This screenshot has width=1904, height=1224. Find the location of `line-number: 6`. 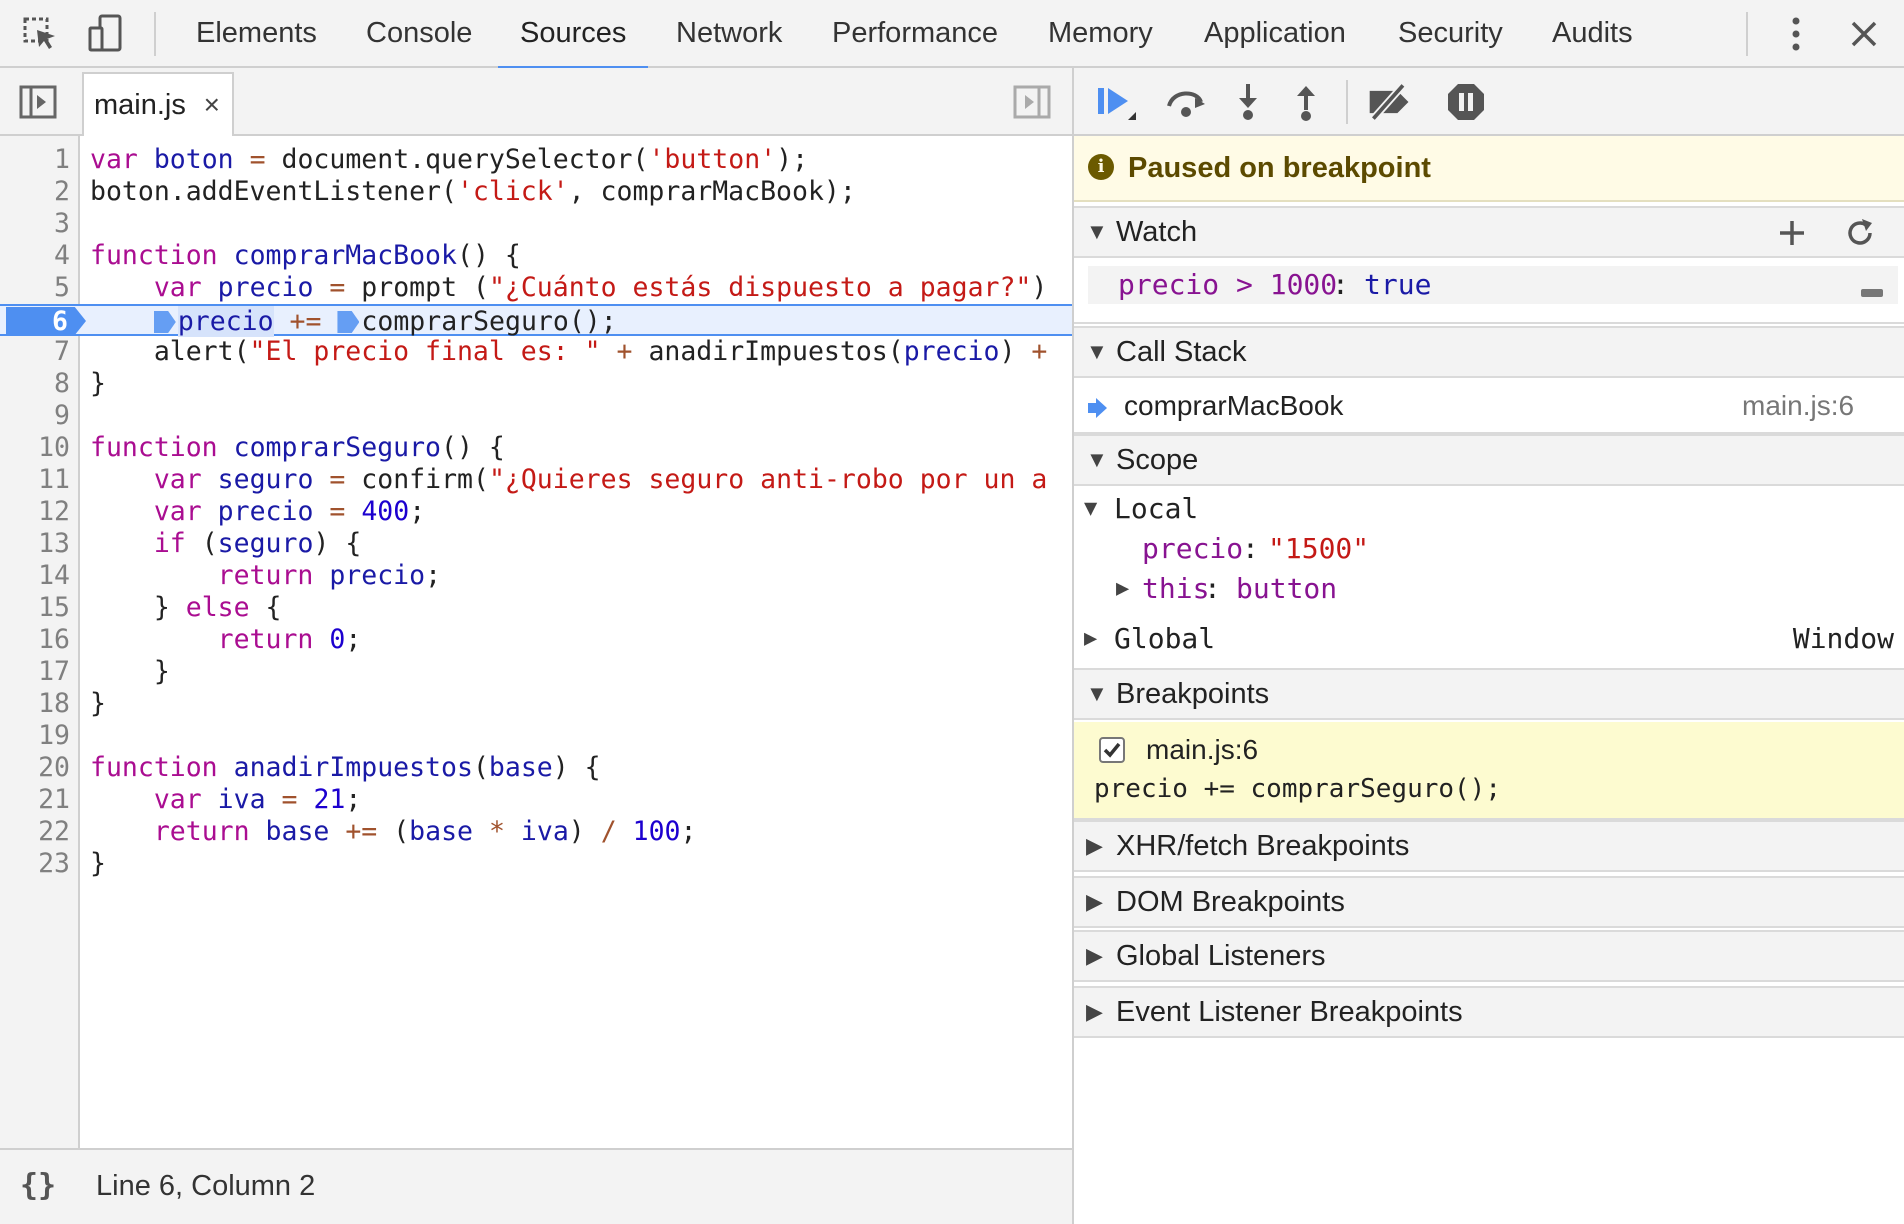

line-number: 6 is located at coordinates (34, 322).